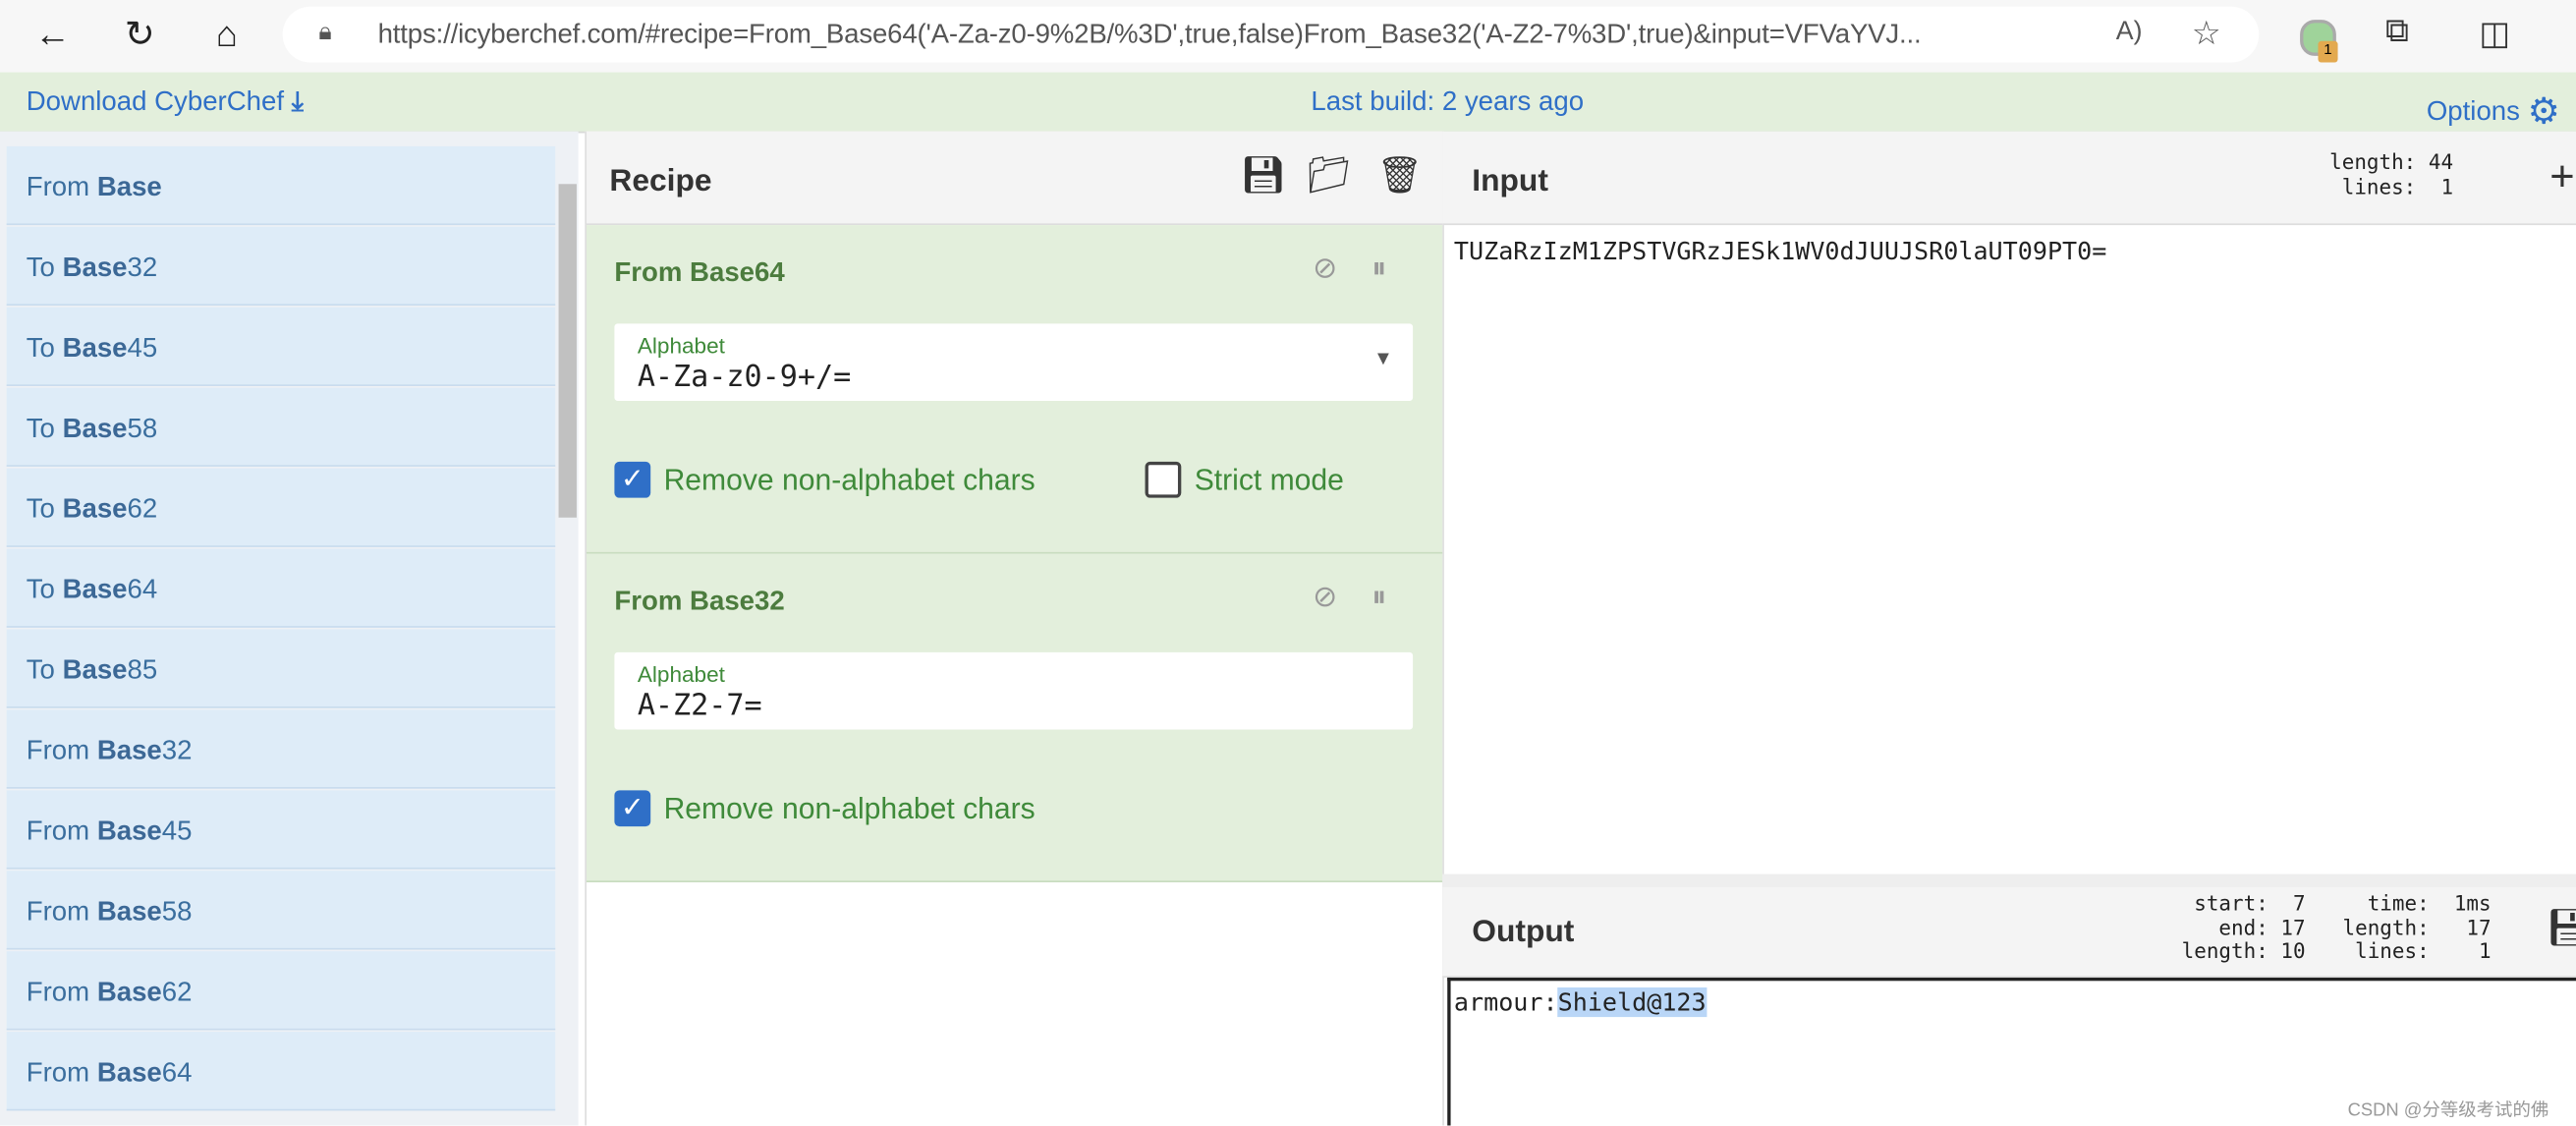 The width and height of the screenshot is (2576, 1126). I want to click on output-textarea: armour:Shield@123 CSDN @分等级考试的佛, so click(2011, 1051).